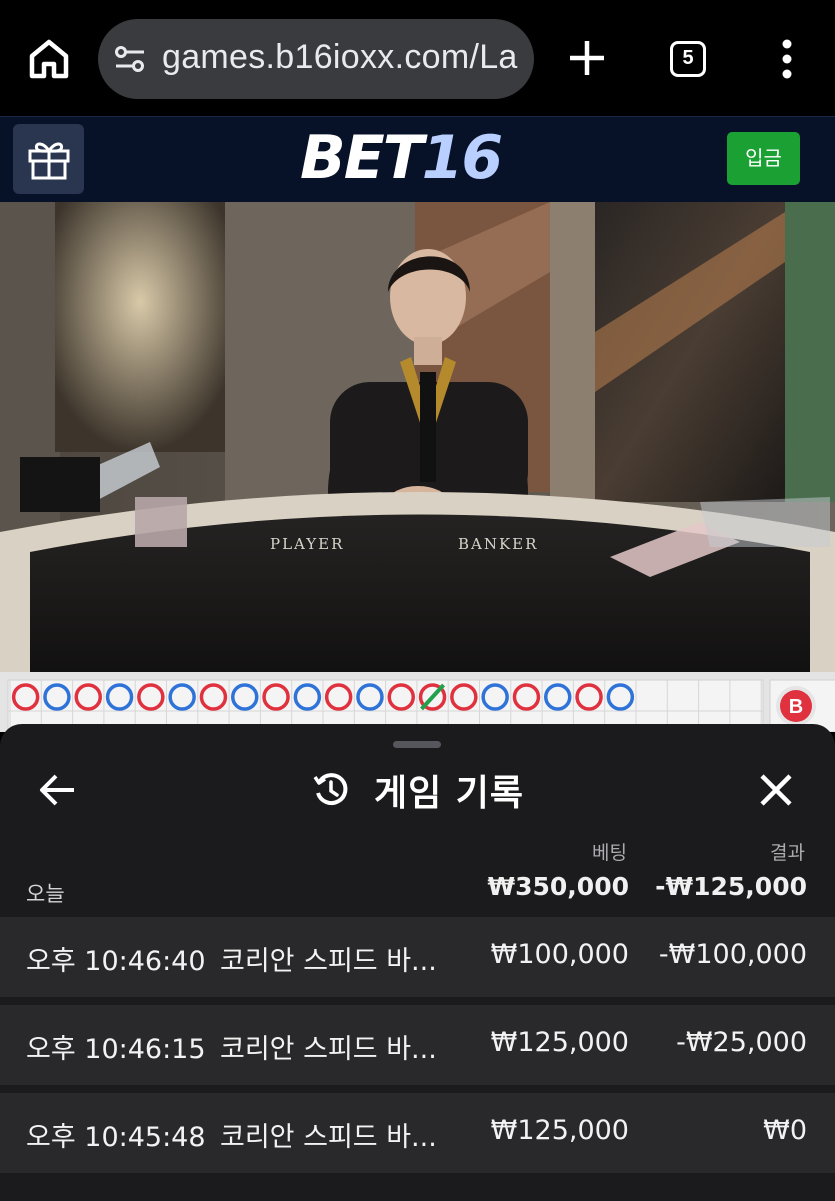 Image resolution: width=835 pixels, height=1201 pixels. I want to click on browser-toolbar: games.b16ioxx.com/La 5, so click(417, 58).